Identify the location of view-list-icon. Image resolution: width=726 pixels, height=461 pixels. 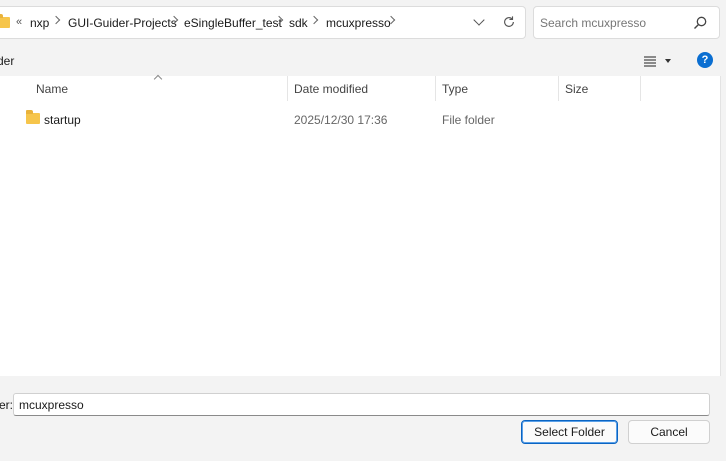
(650, 61).